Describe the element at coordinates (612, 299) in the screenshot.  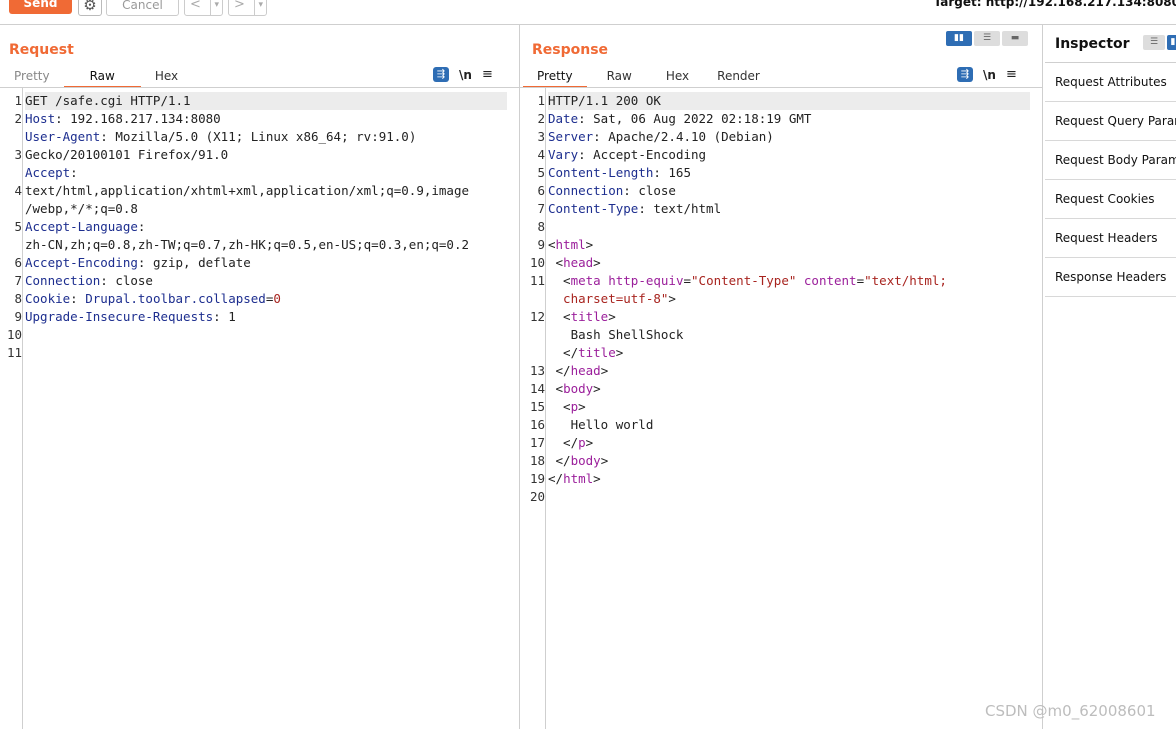
I see `code-line: charset=utf-8">` at that location.